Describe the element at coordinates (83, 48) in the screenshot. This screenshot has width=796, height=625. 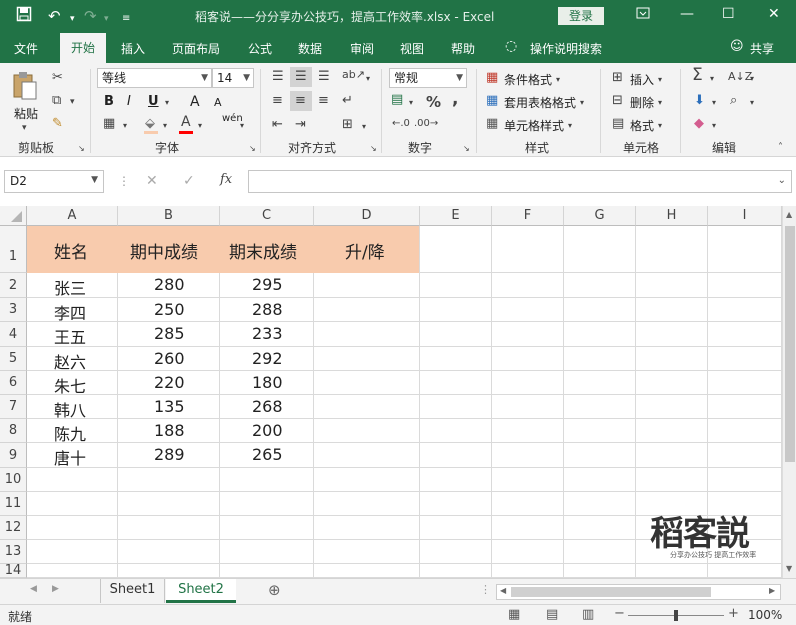
I see `tab-home: 开始` at that location.